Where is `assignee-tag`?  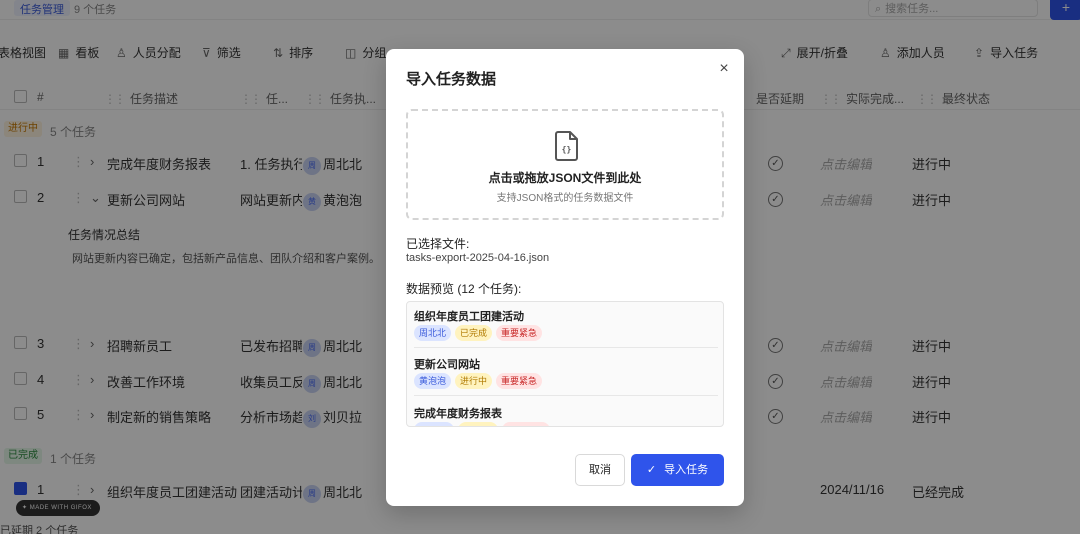
assignee-tag is located at coordinates (434, 424).